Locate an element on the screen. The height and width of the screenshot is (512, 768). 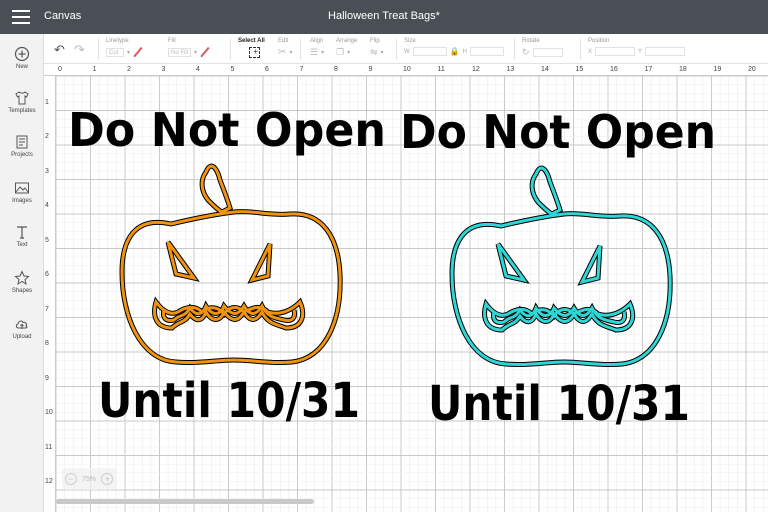
left-pumpkin-fill is located at coordinates (231, 264).